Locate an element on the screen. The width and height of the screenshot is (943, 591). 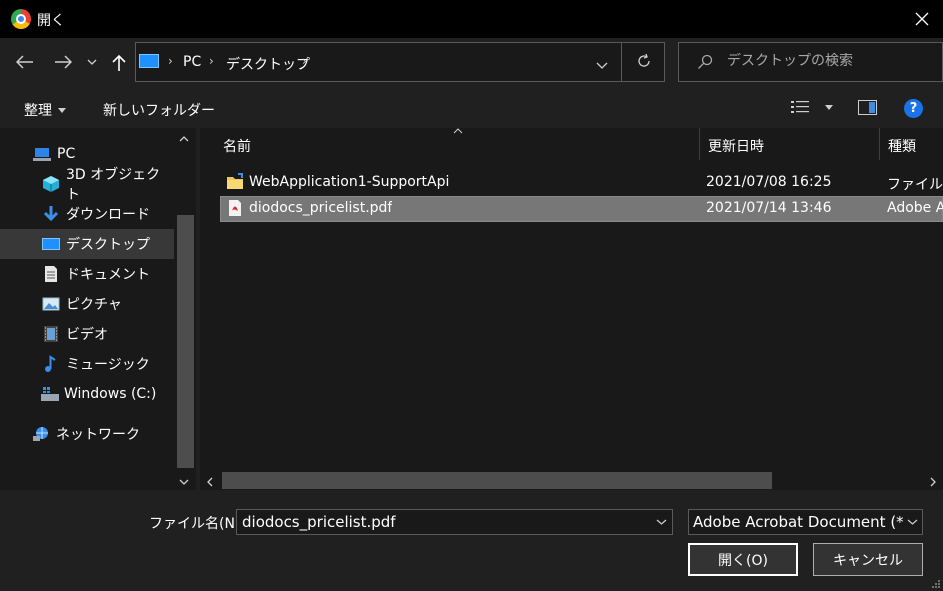
window-title: 開く is located at coordinates (51, 21).